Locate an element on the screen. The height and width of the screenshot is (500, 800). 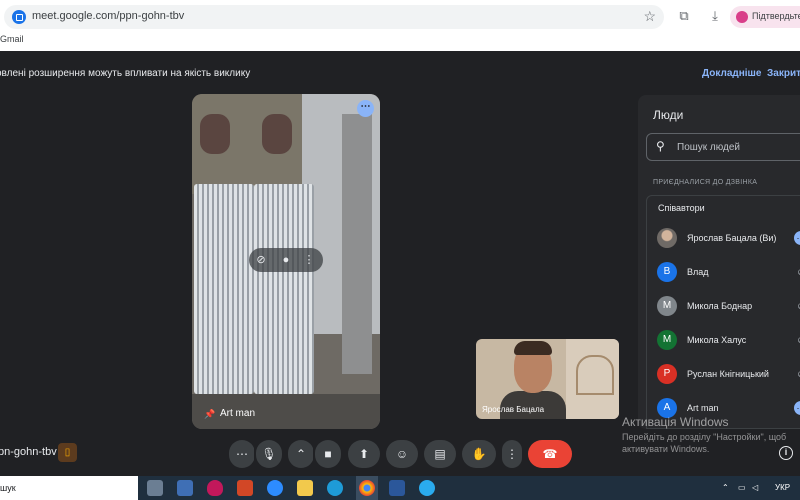
bookmark-gmail: Gmail is located at coordinates (12, 39).